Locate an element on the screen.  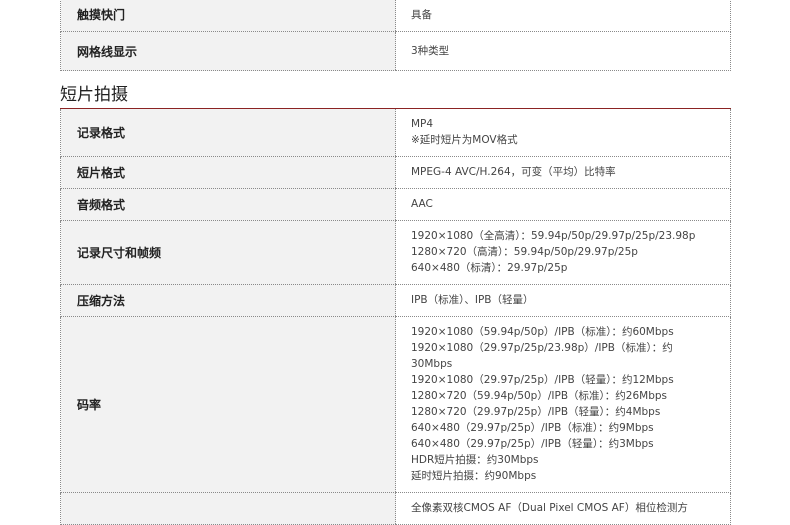
table-row: 全像素双核CMOS AF（Dual Pixel CMOS AF）相位检测方 is located at coordinates (395, 508).